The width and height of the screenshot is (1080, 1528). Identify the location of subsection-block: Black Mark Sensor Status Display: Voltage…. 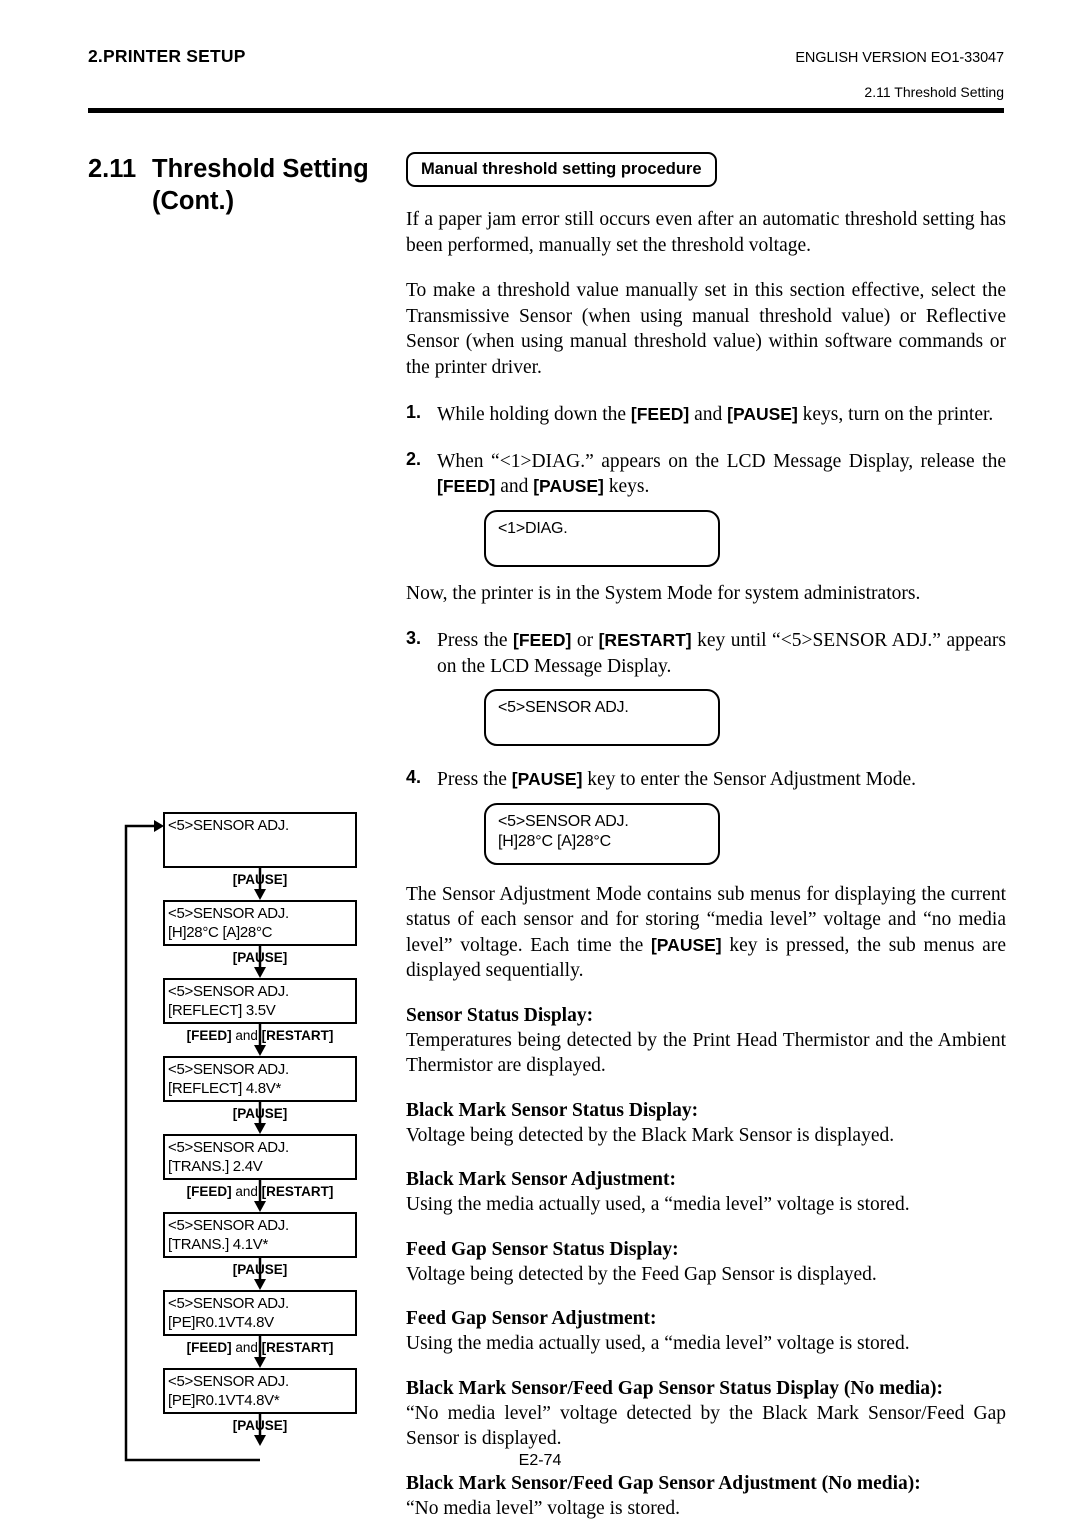
(706, 1123).